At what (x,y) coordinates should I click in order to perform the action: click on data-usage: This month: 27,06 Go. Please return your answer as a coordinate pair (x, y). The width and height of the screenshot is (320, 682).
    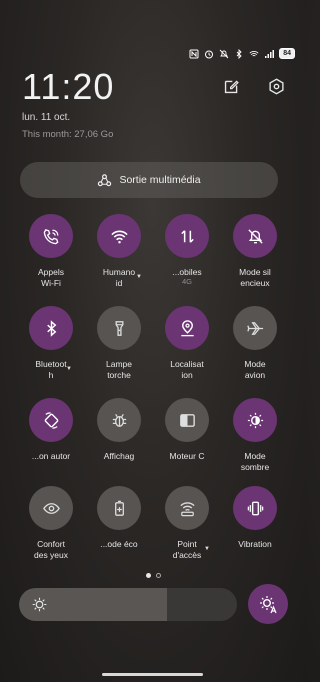
    Looking at the image, I should click on (68, 134).